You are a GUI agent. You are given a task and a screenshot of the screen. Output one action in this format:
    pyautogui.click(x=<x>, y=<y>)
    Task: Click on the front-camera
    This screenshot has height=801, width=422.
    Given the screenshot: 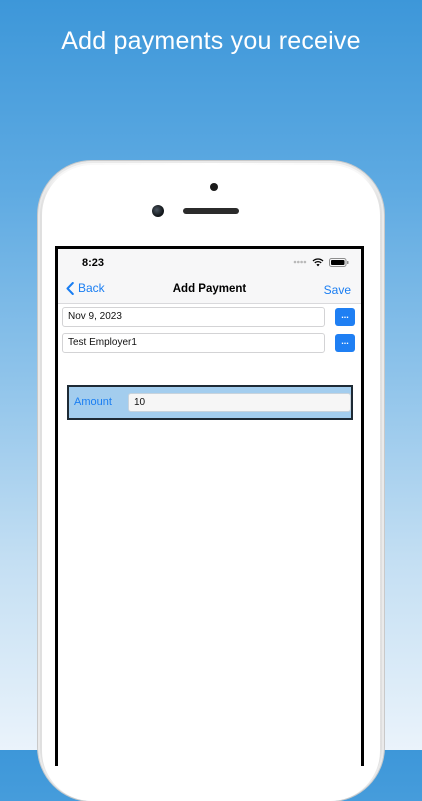 What is the action you would take?
    pyautogui.click(x=158, y=211)
    